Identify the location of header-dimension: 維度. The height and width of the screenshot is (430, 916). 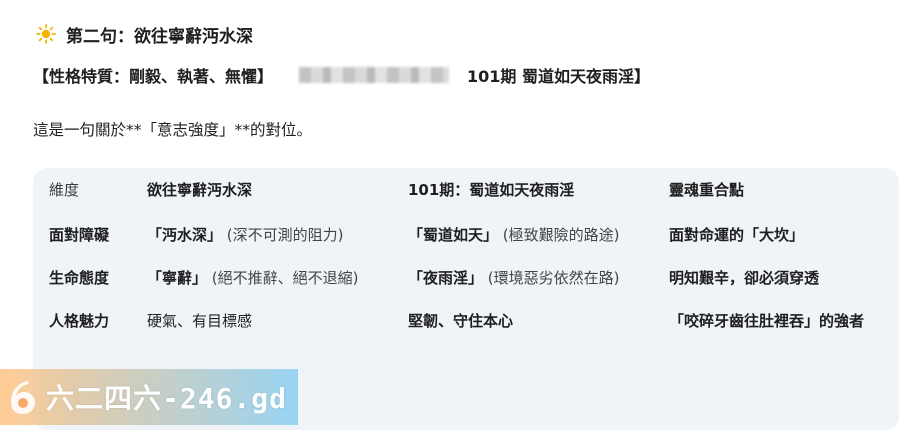
(64, 190).